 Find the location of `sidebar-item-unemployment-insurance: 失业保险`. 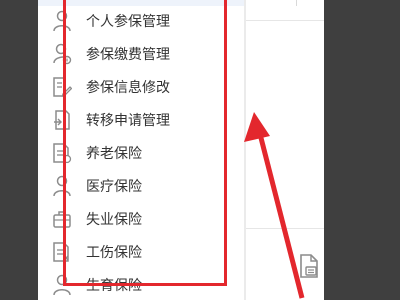

sidebar-item-unemployment-insurance: 失业保险 is located at coordinates (137, 219).